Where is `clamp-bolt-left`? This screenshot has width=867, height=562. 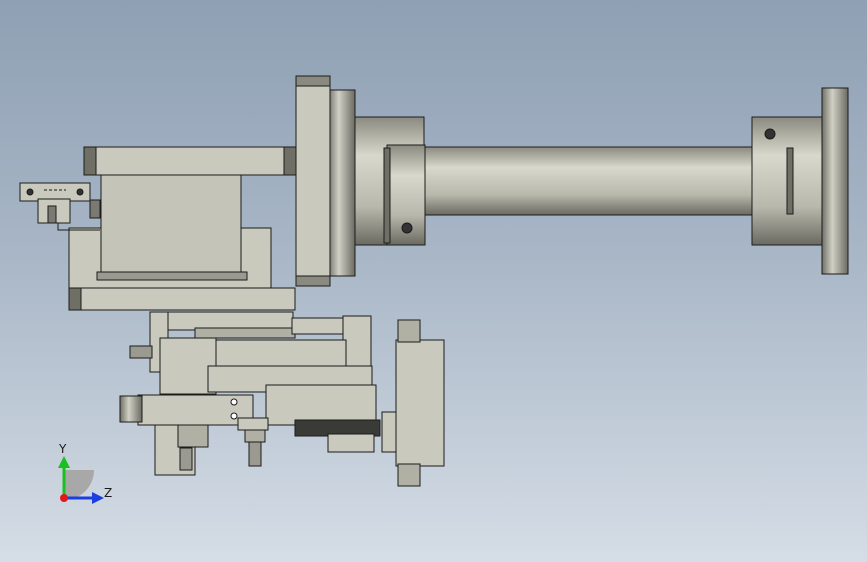
clamp-bolt-left is located at coordinates (407, 228).